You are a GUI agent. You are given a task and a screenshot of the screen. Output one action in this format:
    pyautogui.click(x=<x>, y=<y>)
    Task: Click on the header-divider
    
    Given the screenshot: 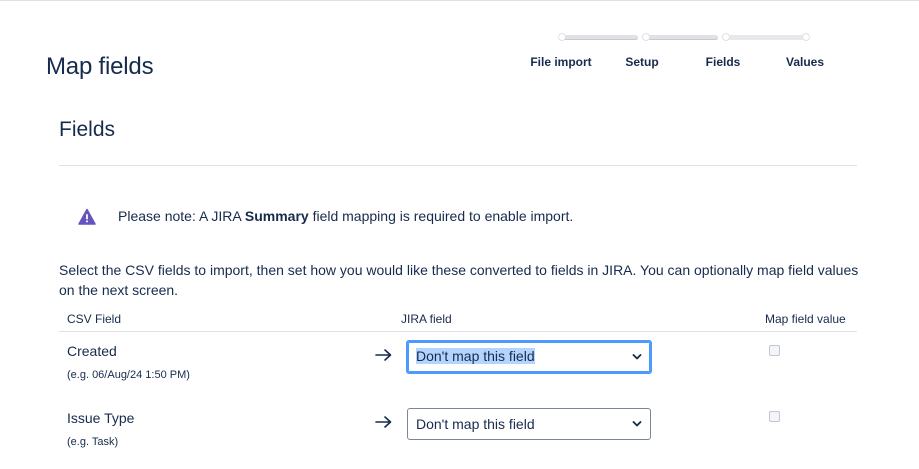 What is the action you would take?
    pyautogui.click(x=458, y=331)
    